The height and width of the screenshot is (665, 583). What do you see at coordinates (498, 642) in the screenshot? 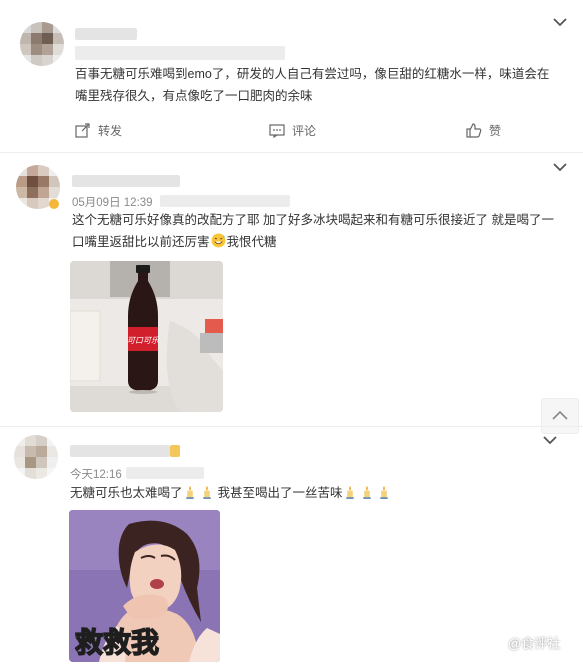
I see `brand-logo-icon` at bounding box center [498, 642].